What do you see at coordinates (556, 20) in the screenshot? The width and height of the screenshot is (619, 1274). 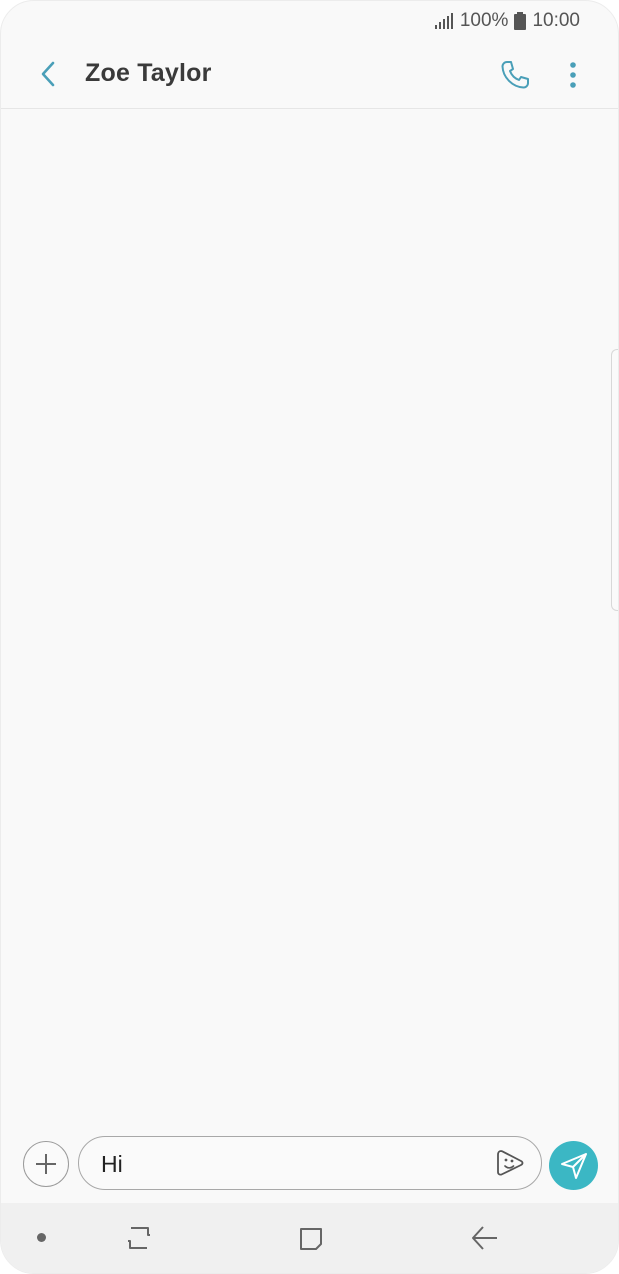 I see `clock: 10:00` at bounding box center [556, 20].